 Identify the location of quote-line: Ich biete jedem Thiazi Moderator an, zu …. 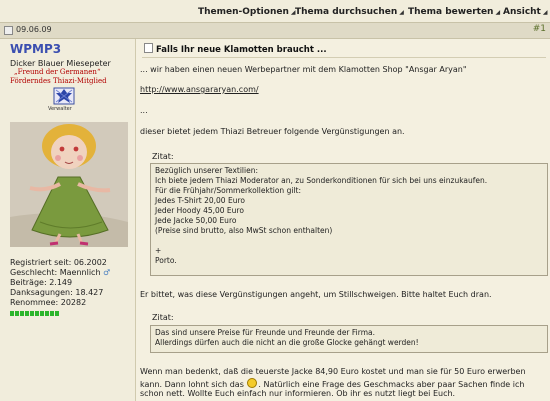
(321, 180).